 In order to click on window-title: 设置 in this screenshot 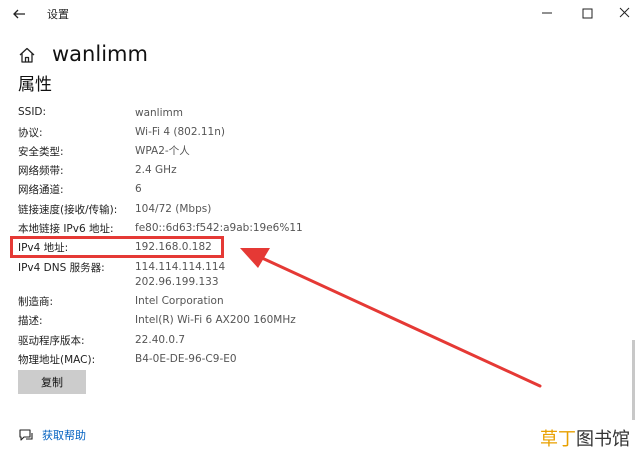, I will do `click(58, 14)`.